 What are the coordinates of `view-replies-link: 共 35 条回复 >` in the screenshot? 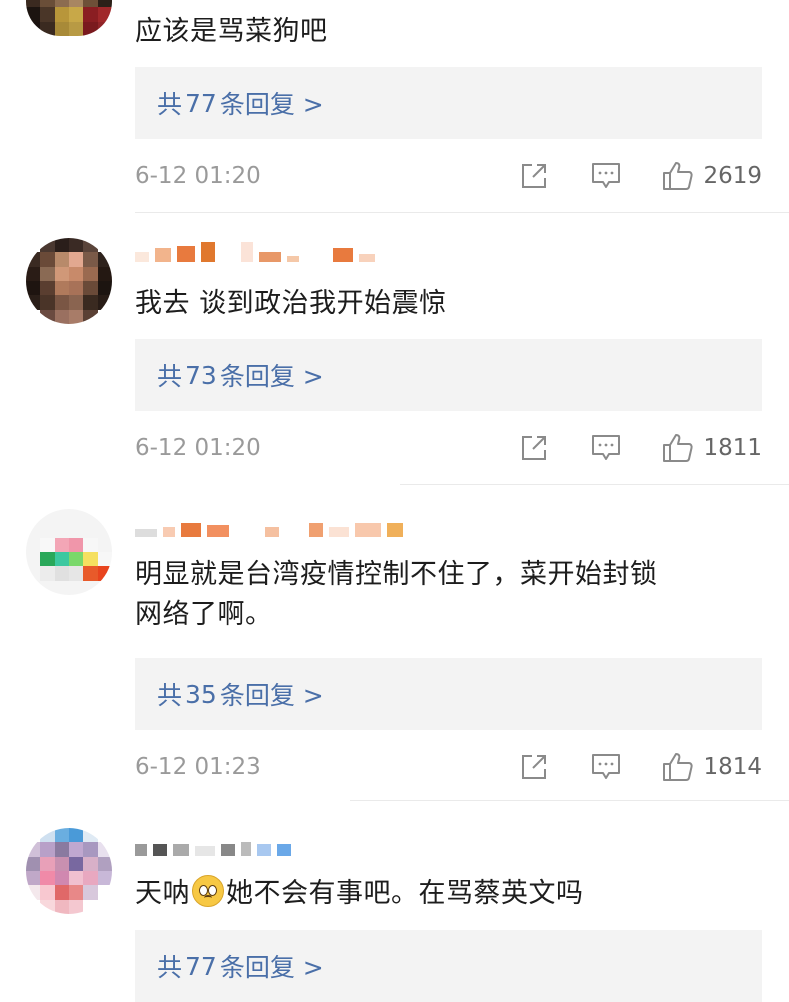 It's located at (448, 694).